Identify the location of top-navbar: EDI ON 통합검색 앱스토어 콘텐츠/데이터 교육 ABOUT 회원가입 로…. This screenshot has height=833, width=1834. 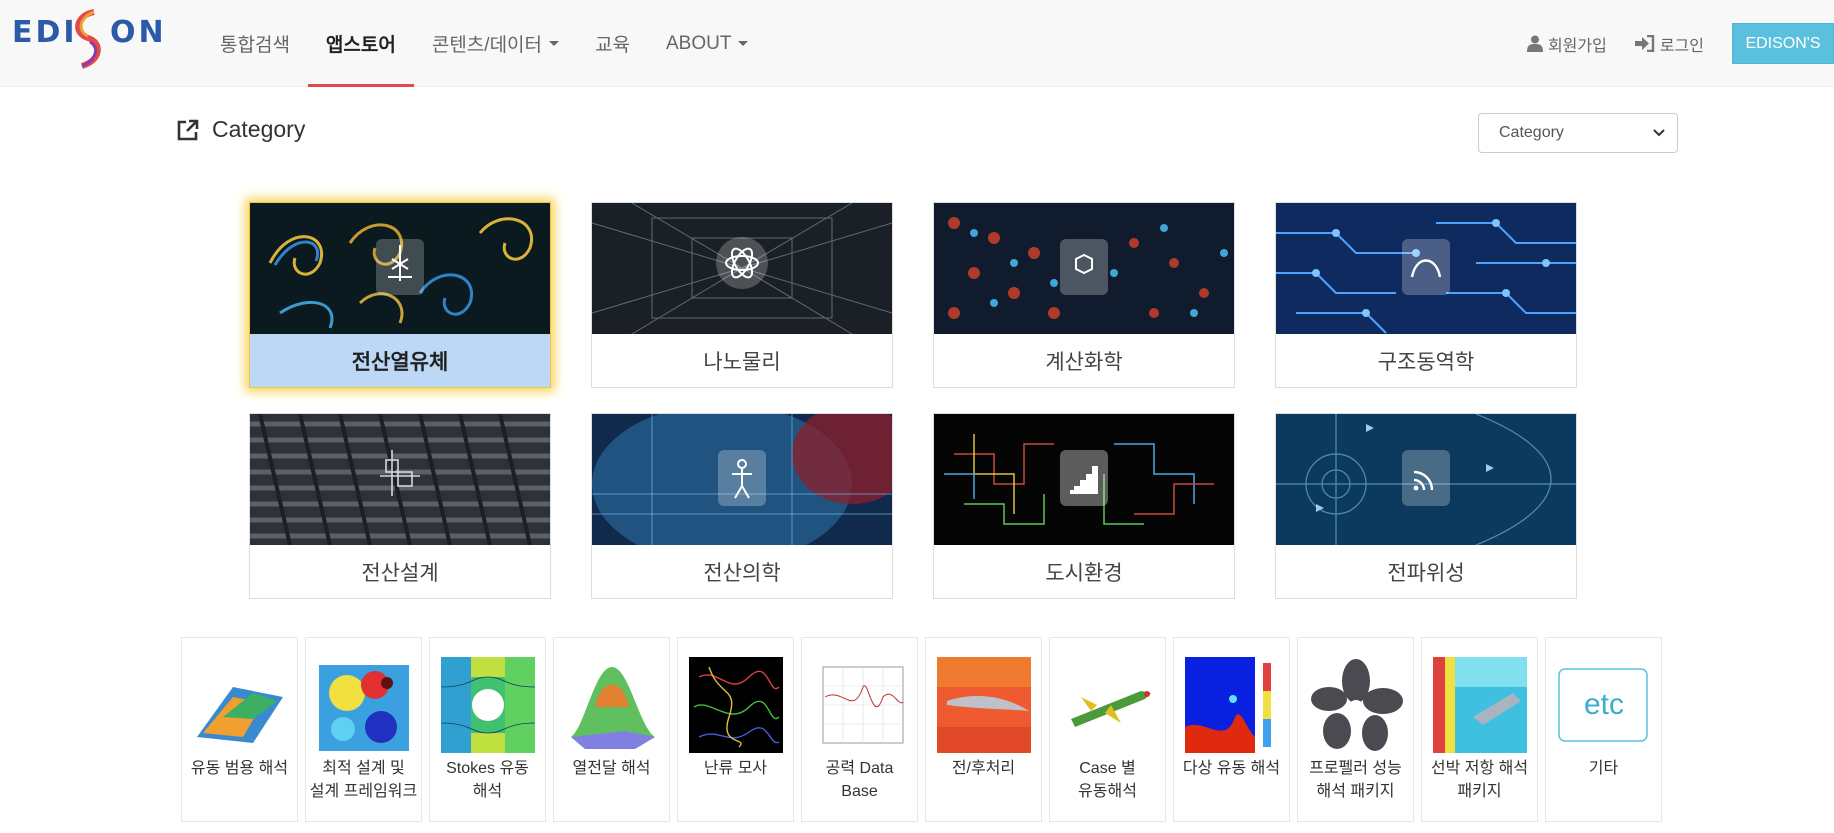
(917, 43).